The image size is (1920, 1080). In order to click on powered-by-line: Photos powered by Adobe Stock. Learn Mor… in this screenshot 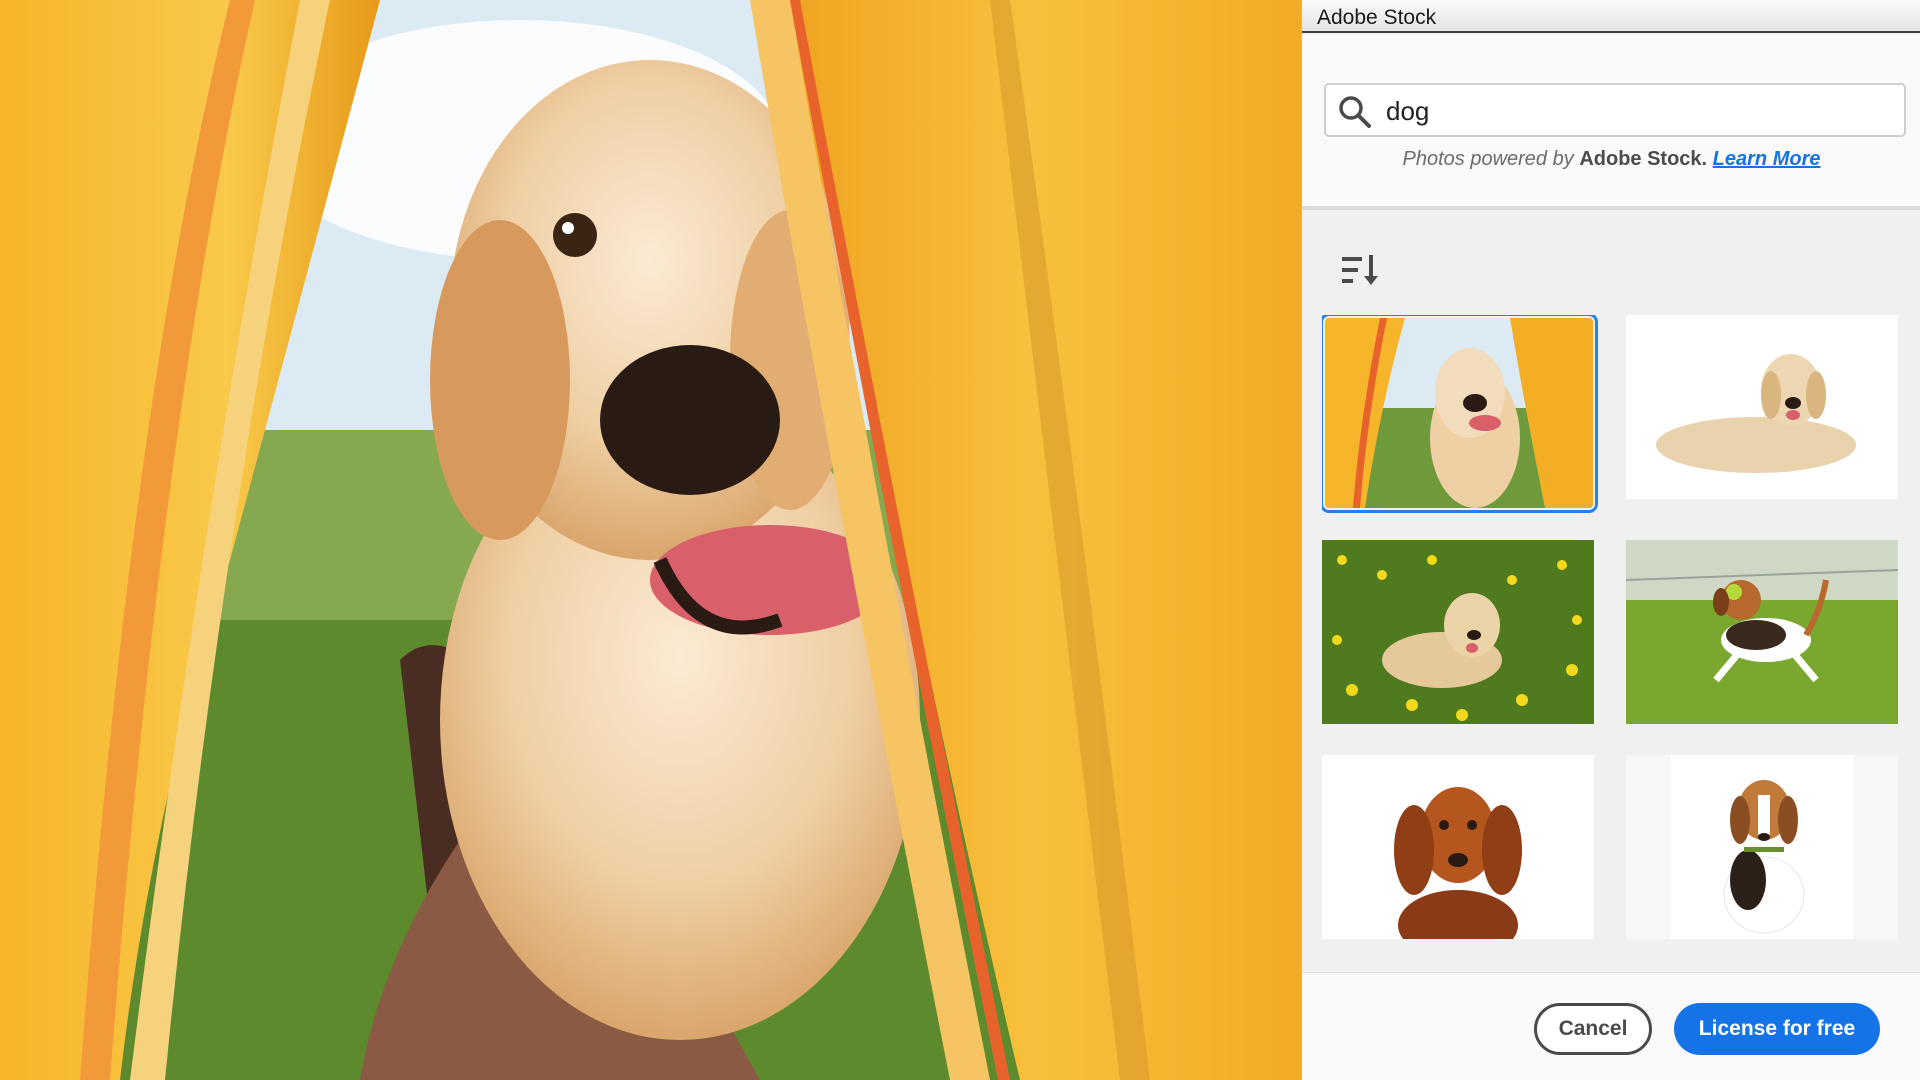, I will do `click(1611, 159)`.